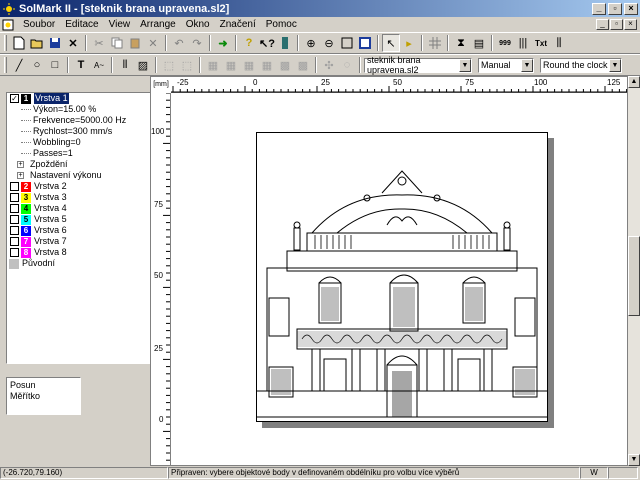 The height and width of the screenshot is (480, 640). Describe the element at coordinates (87, 263) in the screenshot. I see `original-layer-row: Původní` at that location.